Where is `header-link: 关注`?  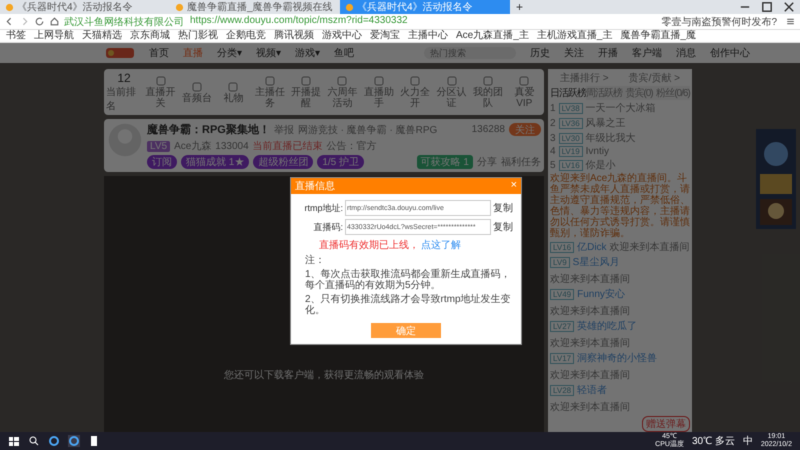 header-link: 关注 is located at coordinates (574, 53).